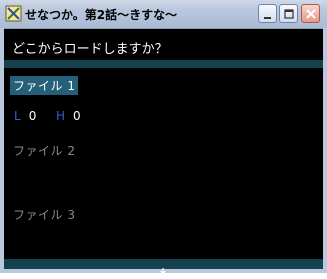 Image resolution: width=327 pixels, height=279 pixels. What do you see at coordinates (61, 116) in the screenshot?
I see `stat-h-label: H` at bounding box center [61, 116].